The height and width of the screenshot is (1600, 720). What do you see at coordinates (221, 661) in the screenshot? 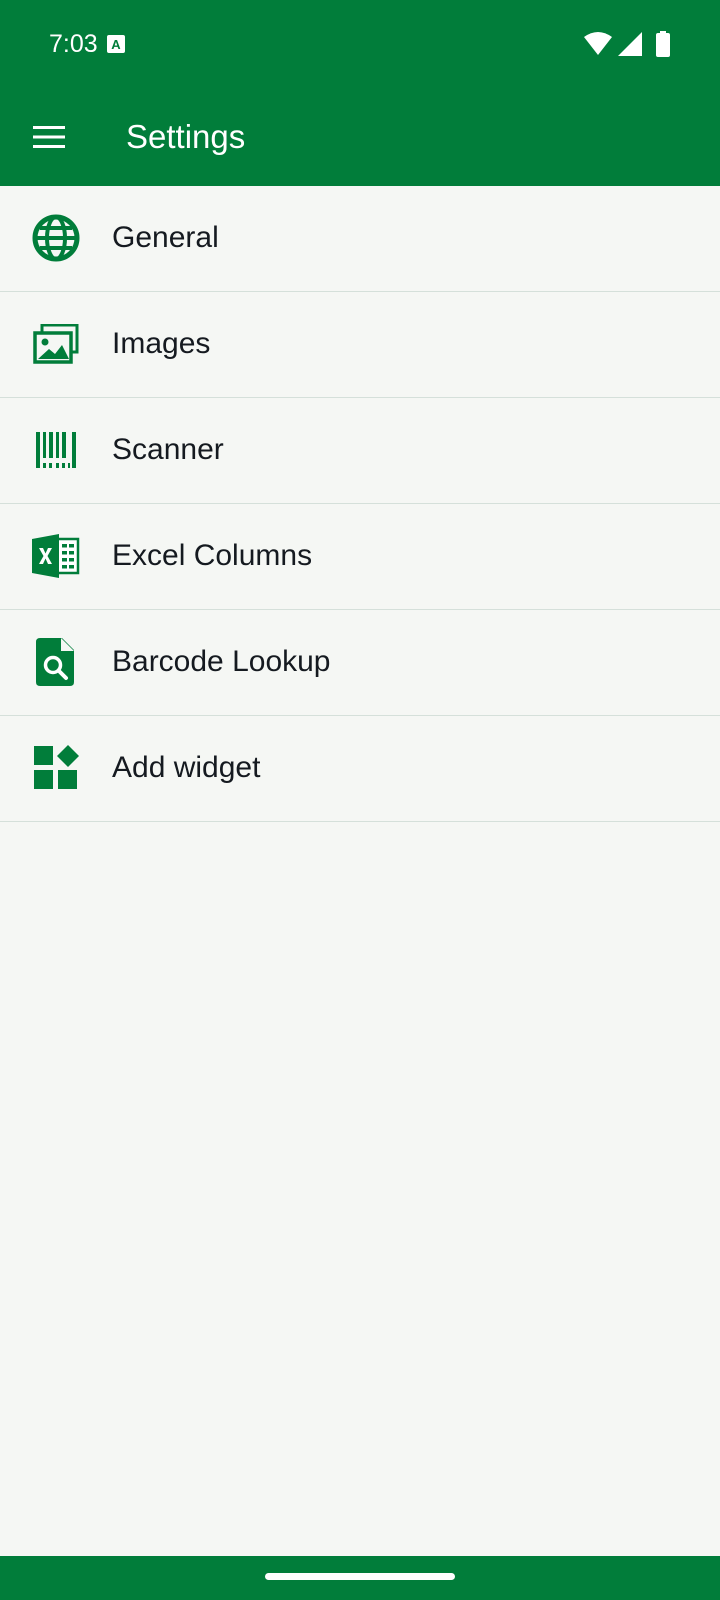
I see `settings-item-label: Barcode Lookup` at bounding box center [221, 661].